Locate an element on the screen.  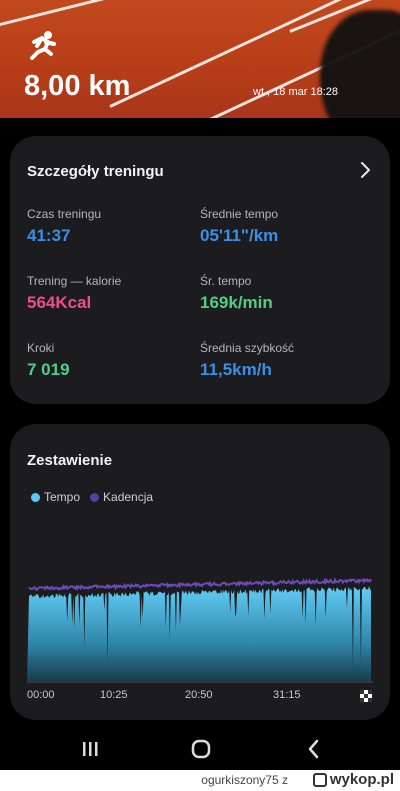
stat-value-avg-pace: 05'11"/km is located at coordinates (239, 235).